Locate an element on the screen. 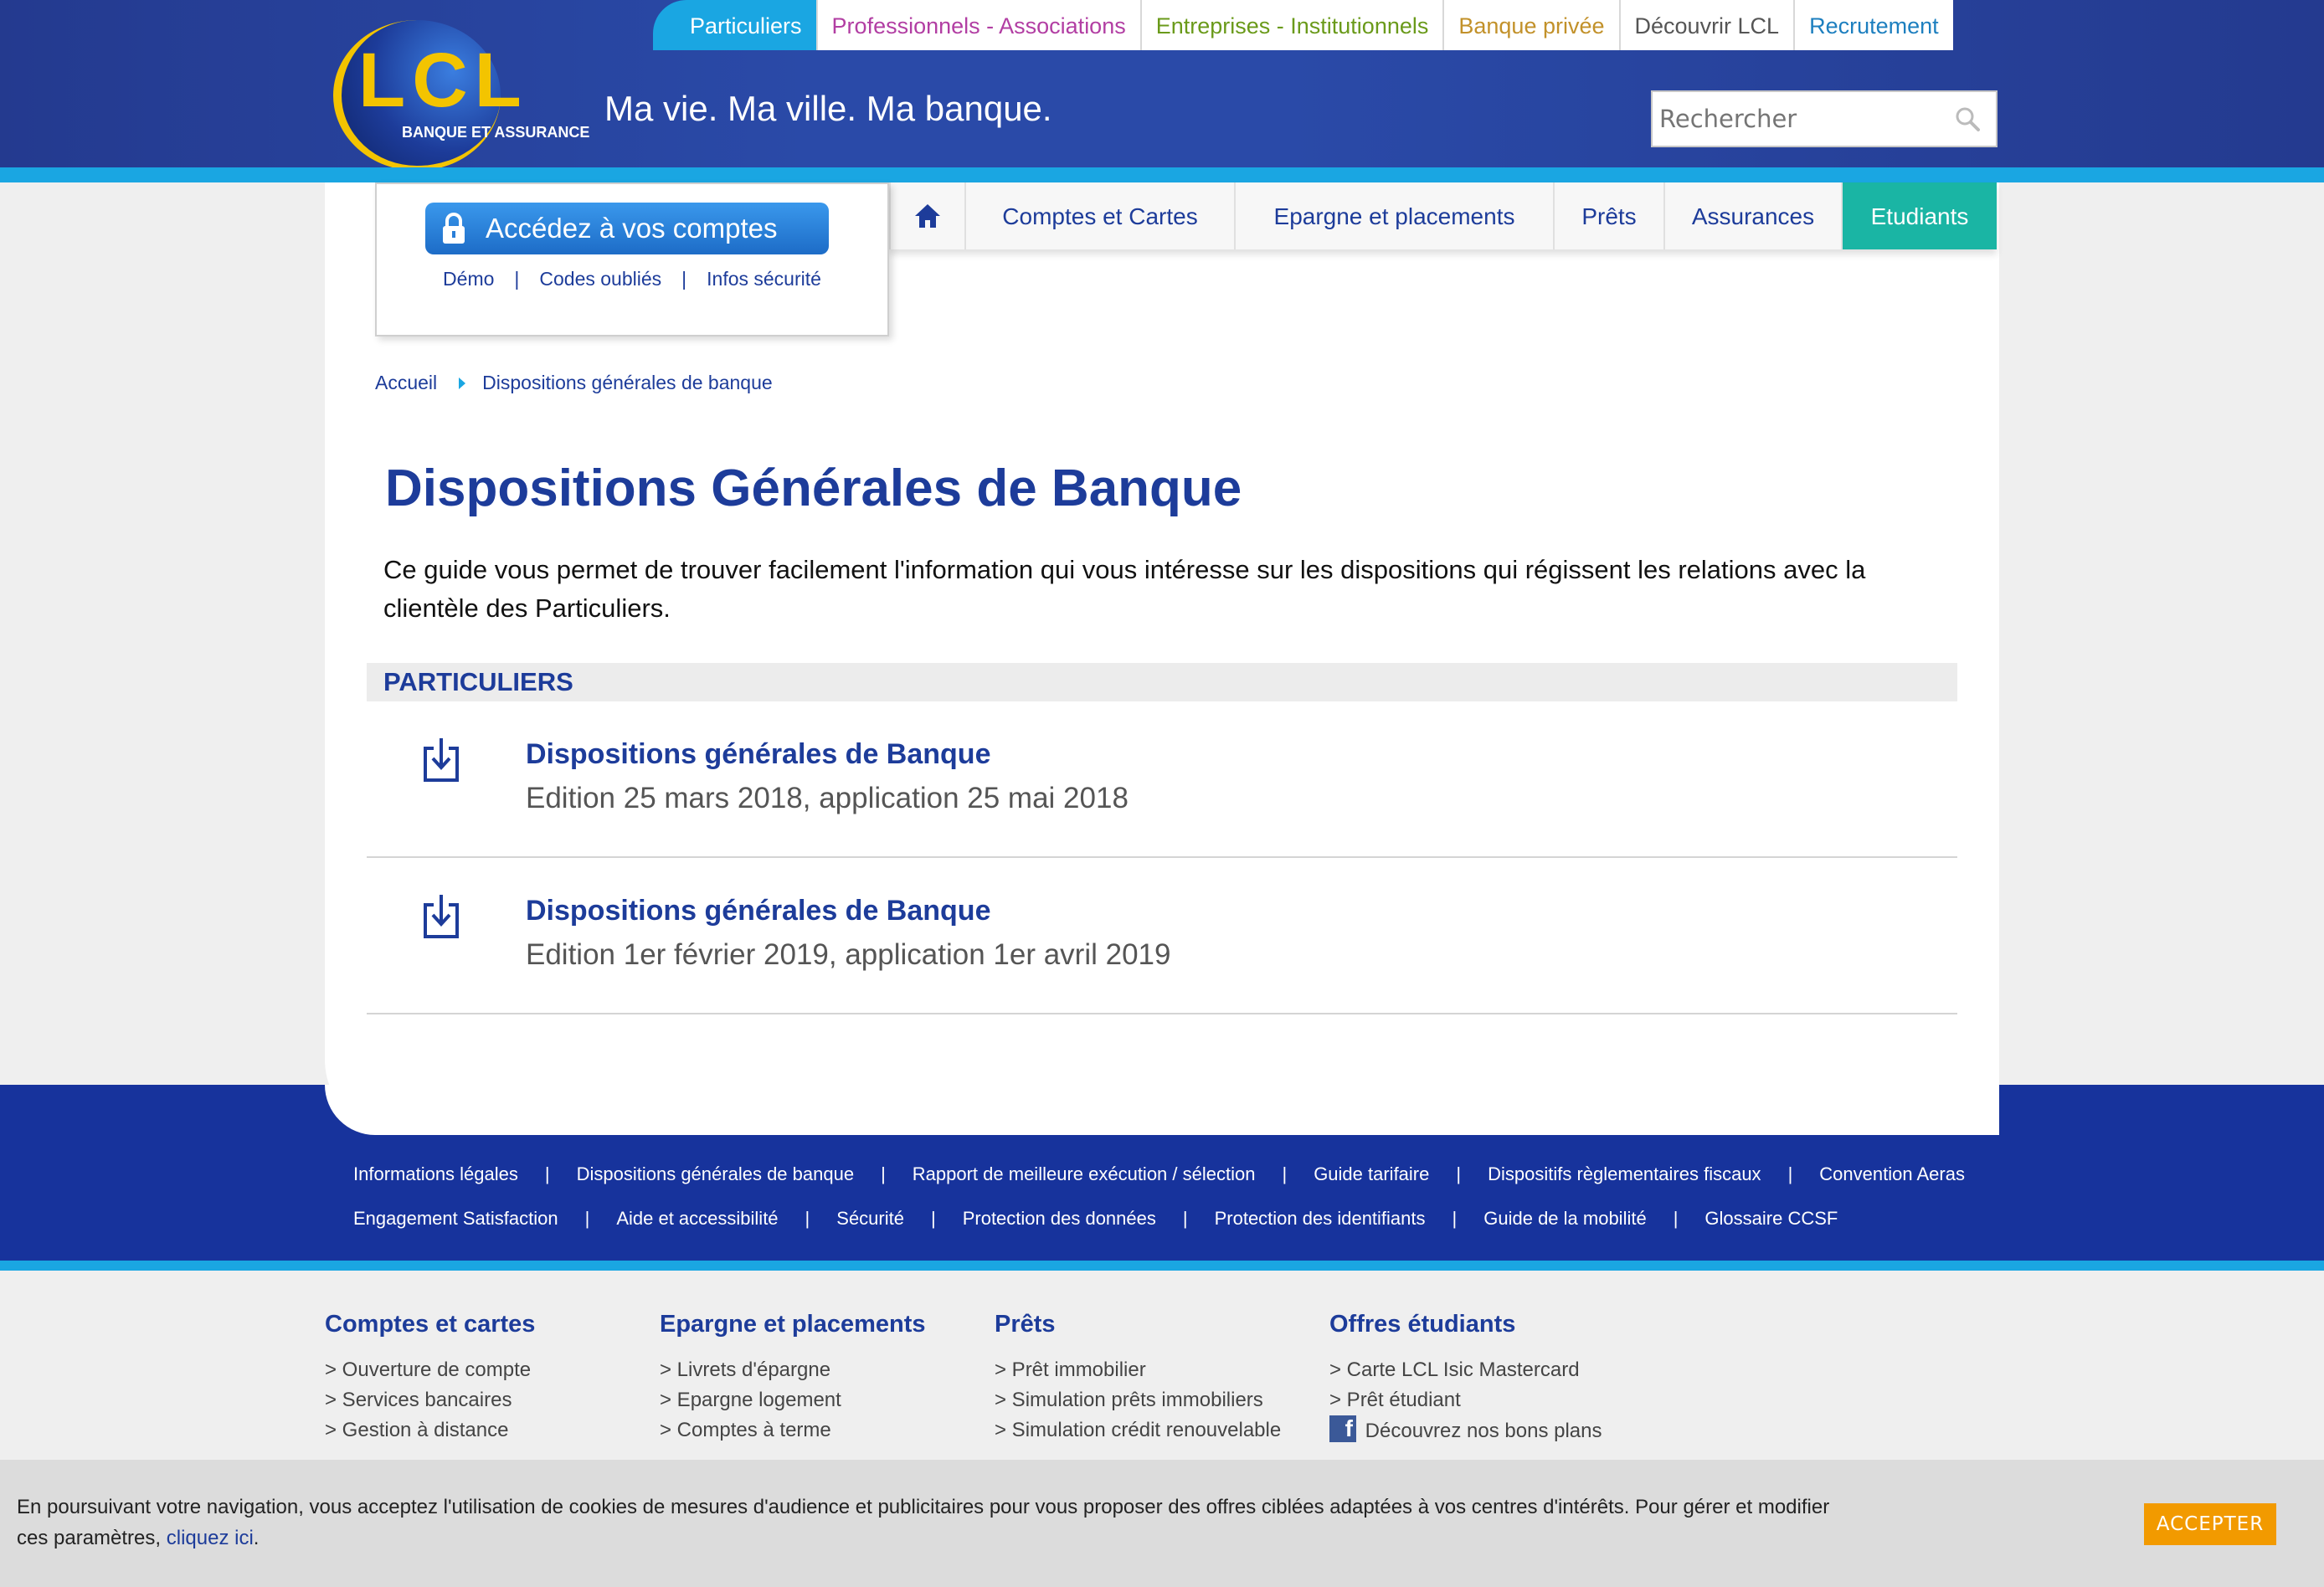  topnav-recrutement: Recrutement is located at coordinates (1873, 25).